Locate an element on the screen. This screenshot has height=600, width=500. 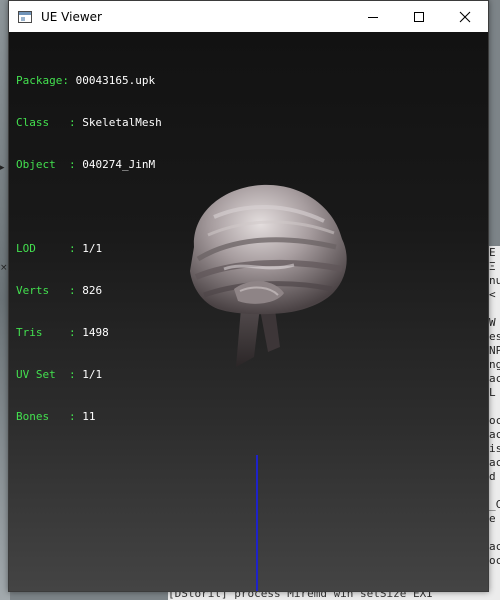
maximize-icon is located at coordinates (419, 16).